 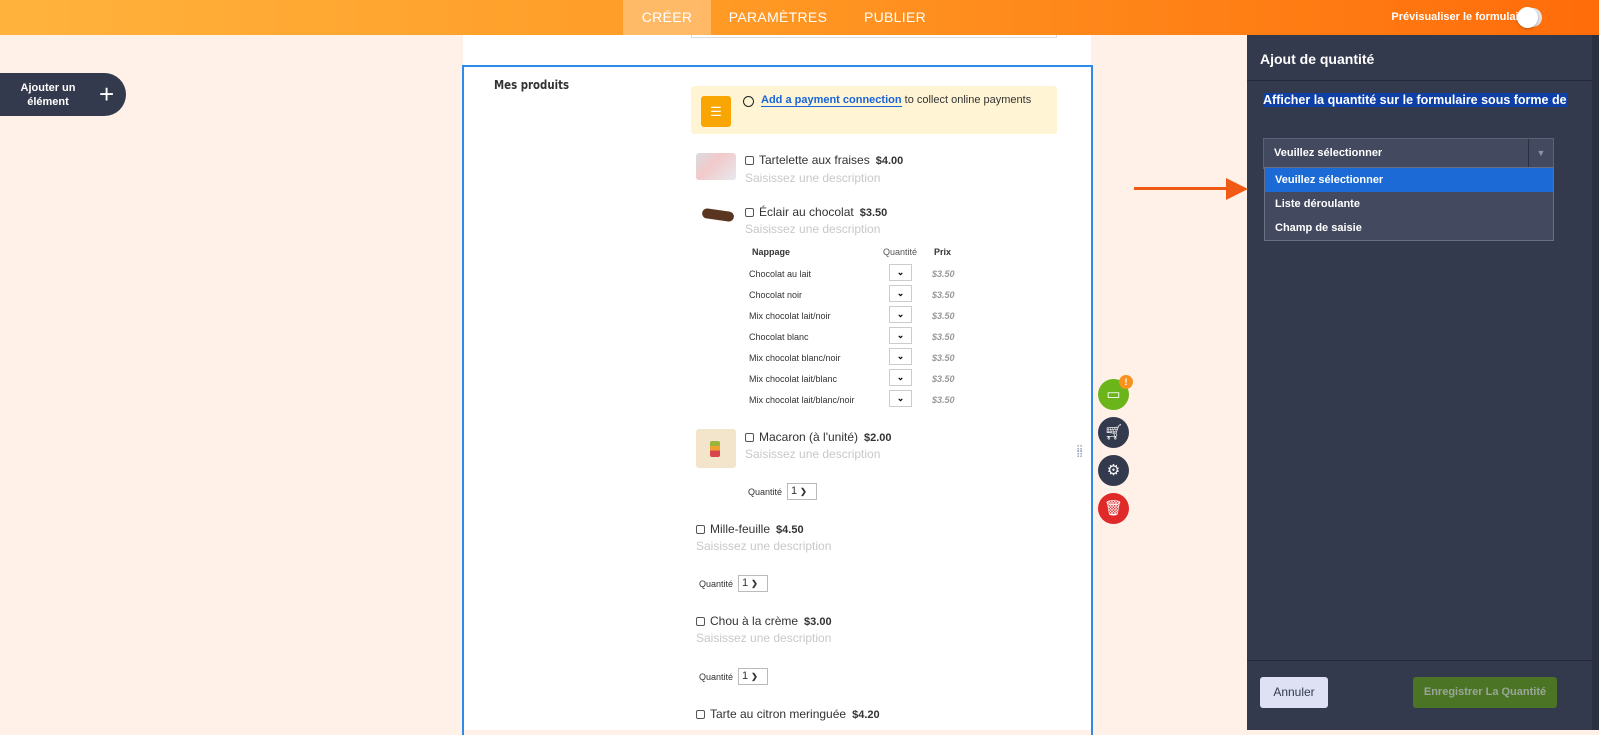 What do you see at coordinates (818, 622) in the screenshot?
I see `product-price: $3.00` at bounding box center [818, 622].